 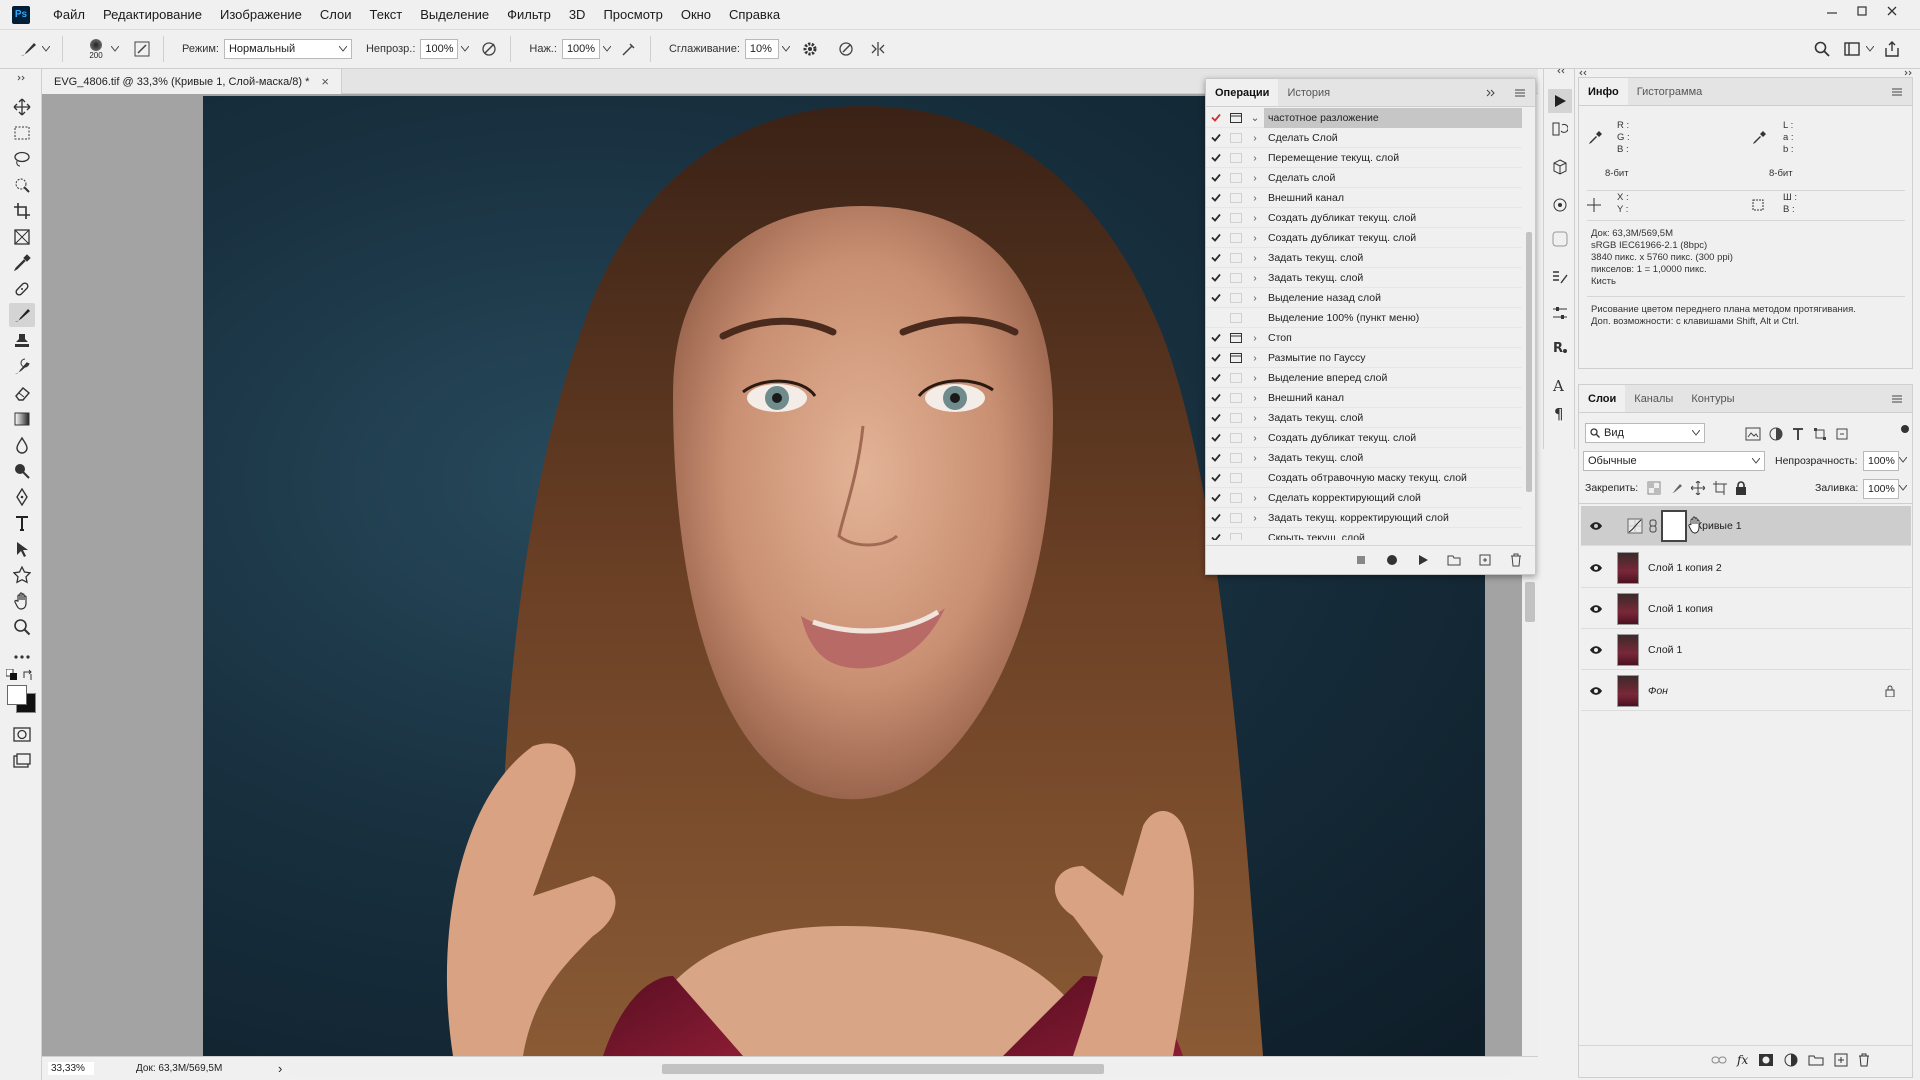 I want to click on horizontal-scrollbar, so click(x=900, y=1068).